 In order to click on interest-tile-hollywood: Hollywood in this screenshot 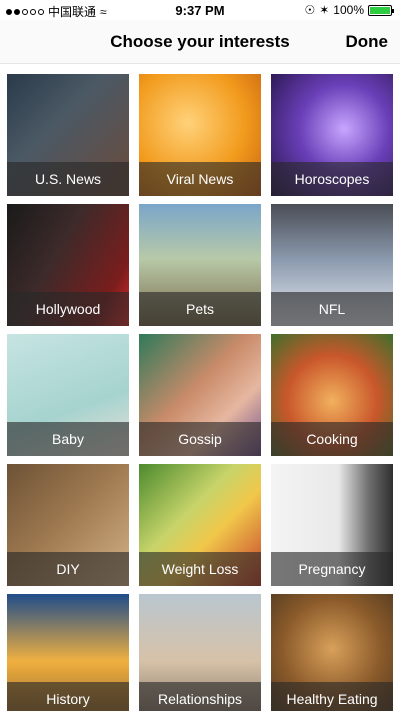, I will do `click(68, 265)`.